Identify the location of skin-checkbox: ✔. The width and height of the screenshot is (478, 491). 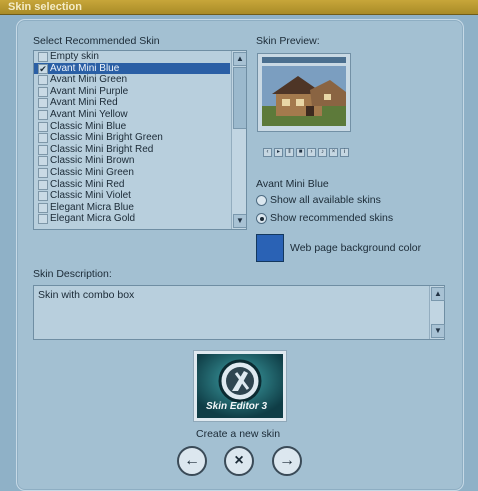
(43, 68).